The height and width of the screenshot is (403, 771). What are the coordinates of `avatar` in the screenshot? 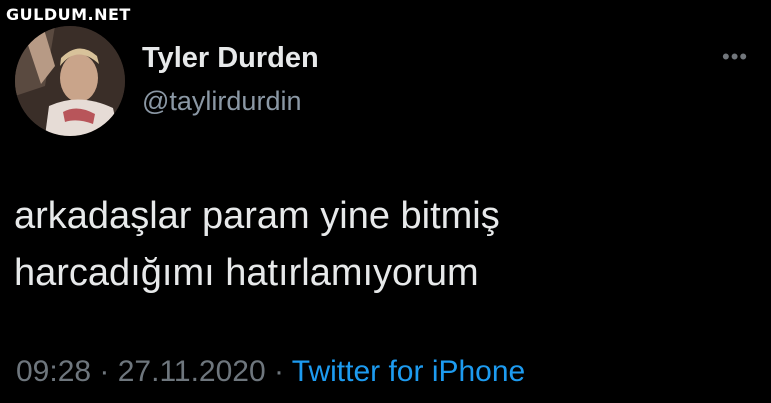 It's located at (70, 81).